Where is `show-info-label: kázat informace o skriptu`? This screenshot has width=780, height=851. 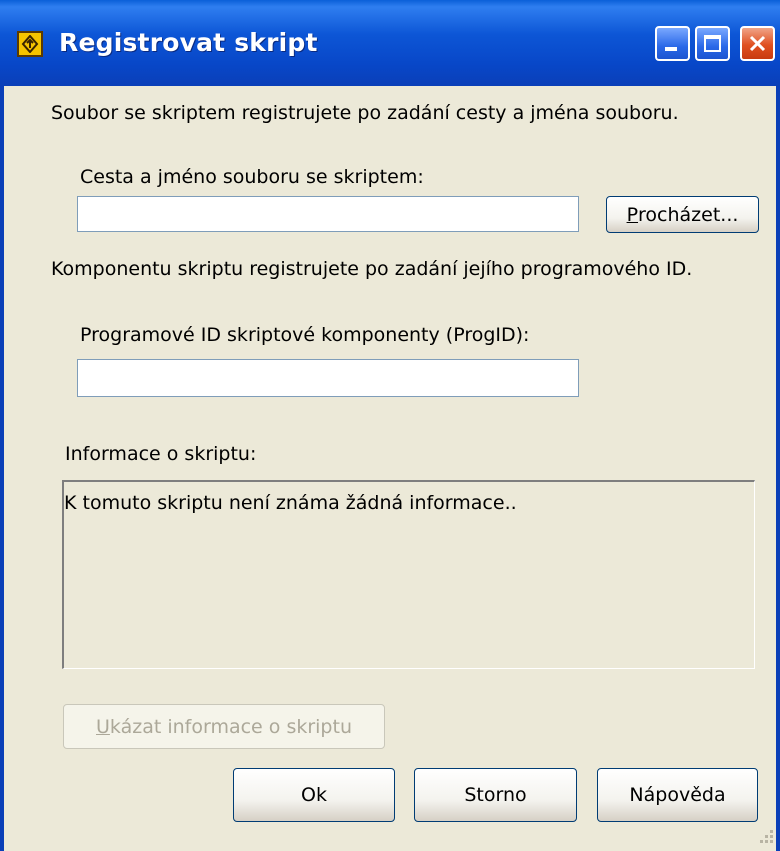 show-info-label: kázat informace o skriptu is located at coordinates (230, 726).